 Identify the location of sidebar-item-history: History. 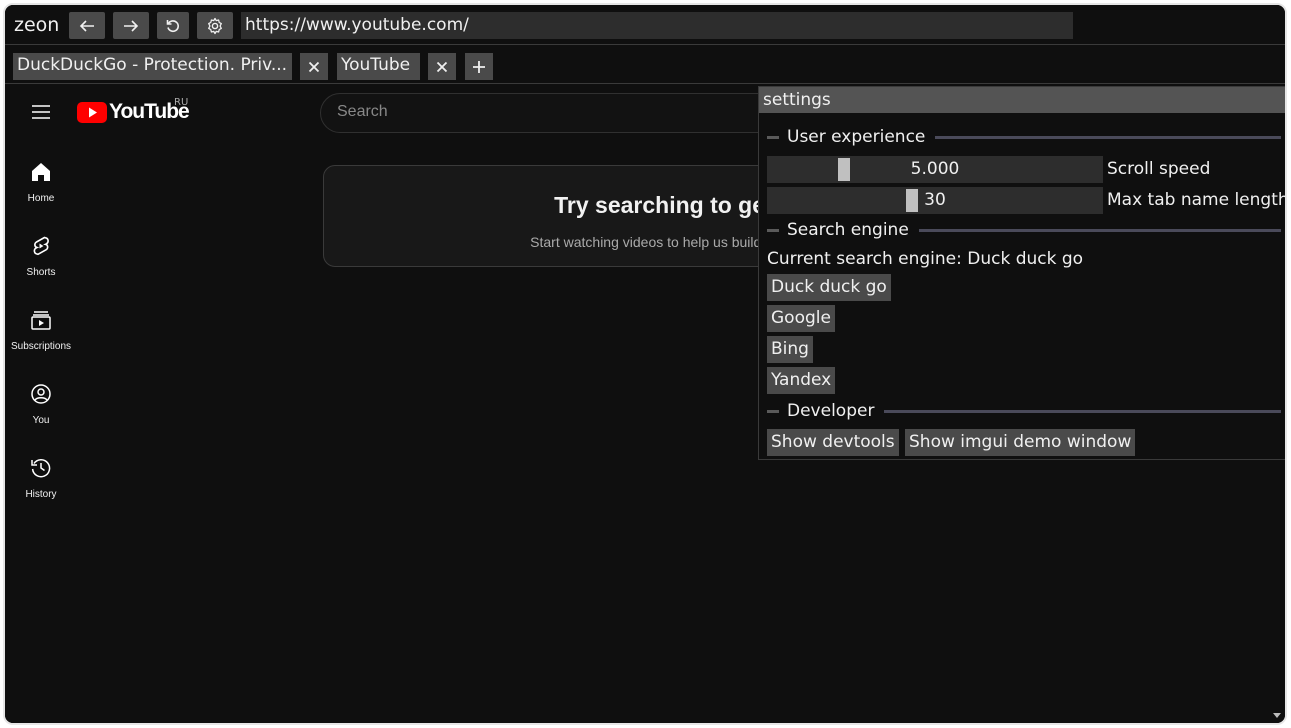
(41, 490).